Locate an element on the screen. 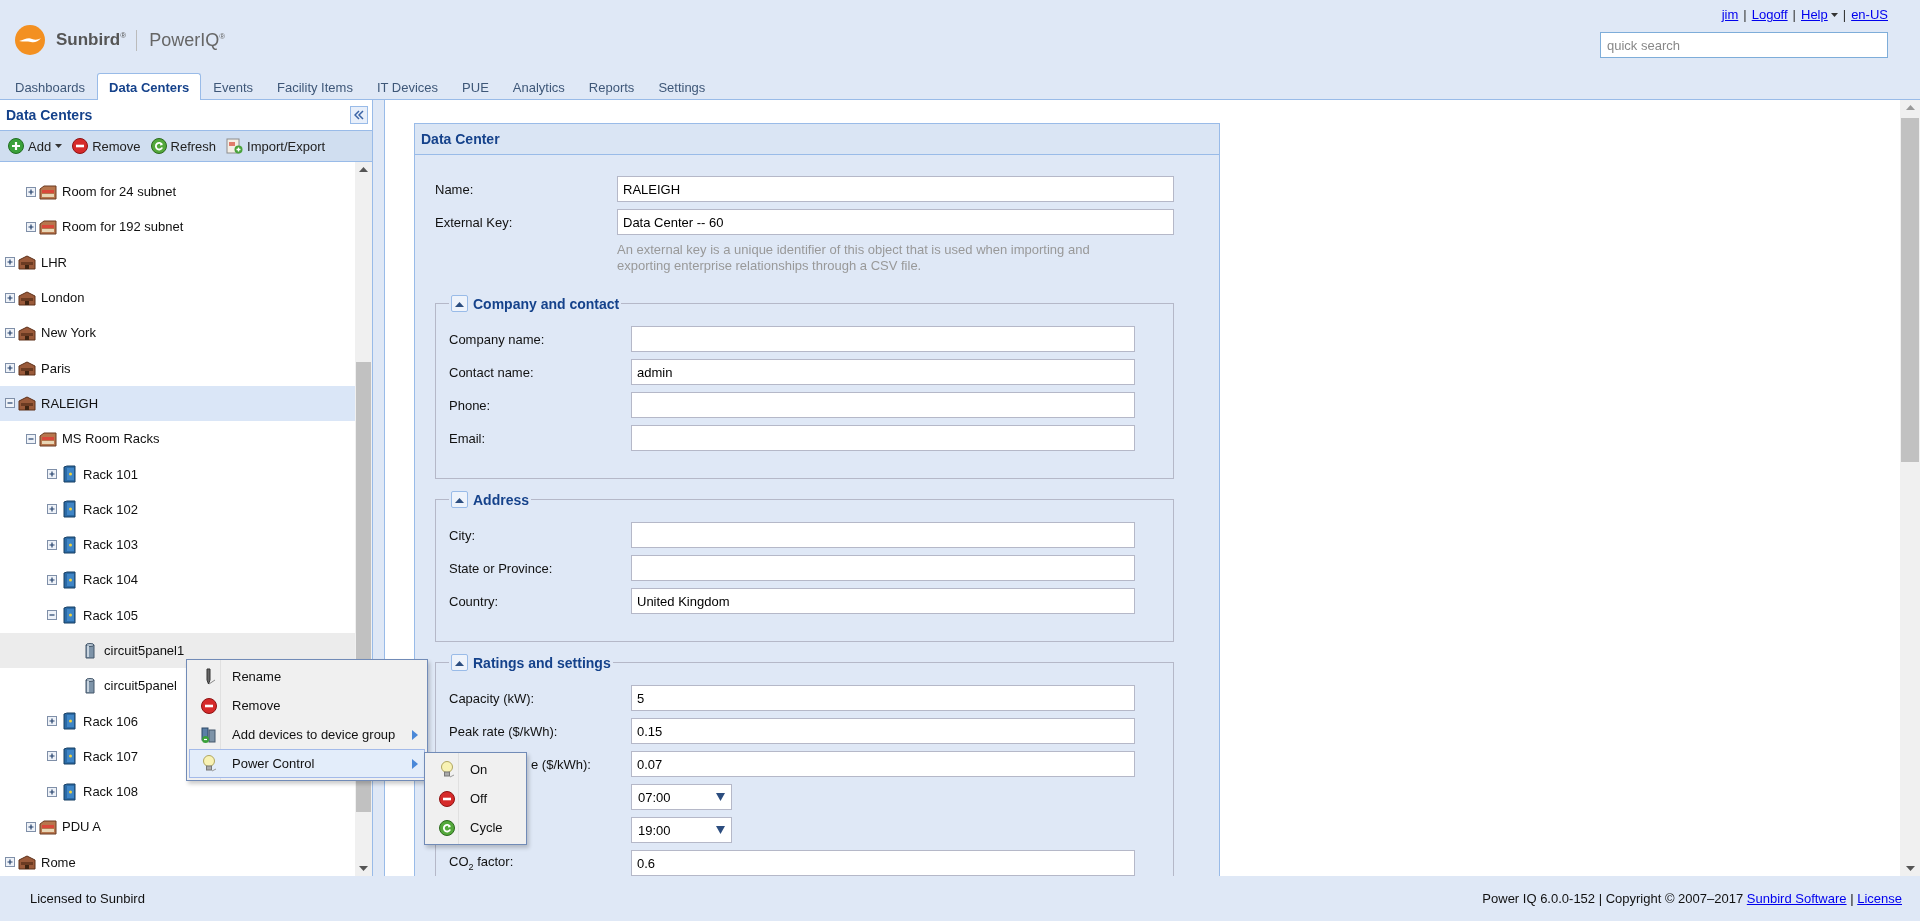  text-field: 0.6 is located at coordinates (883, 863).